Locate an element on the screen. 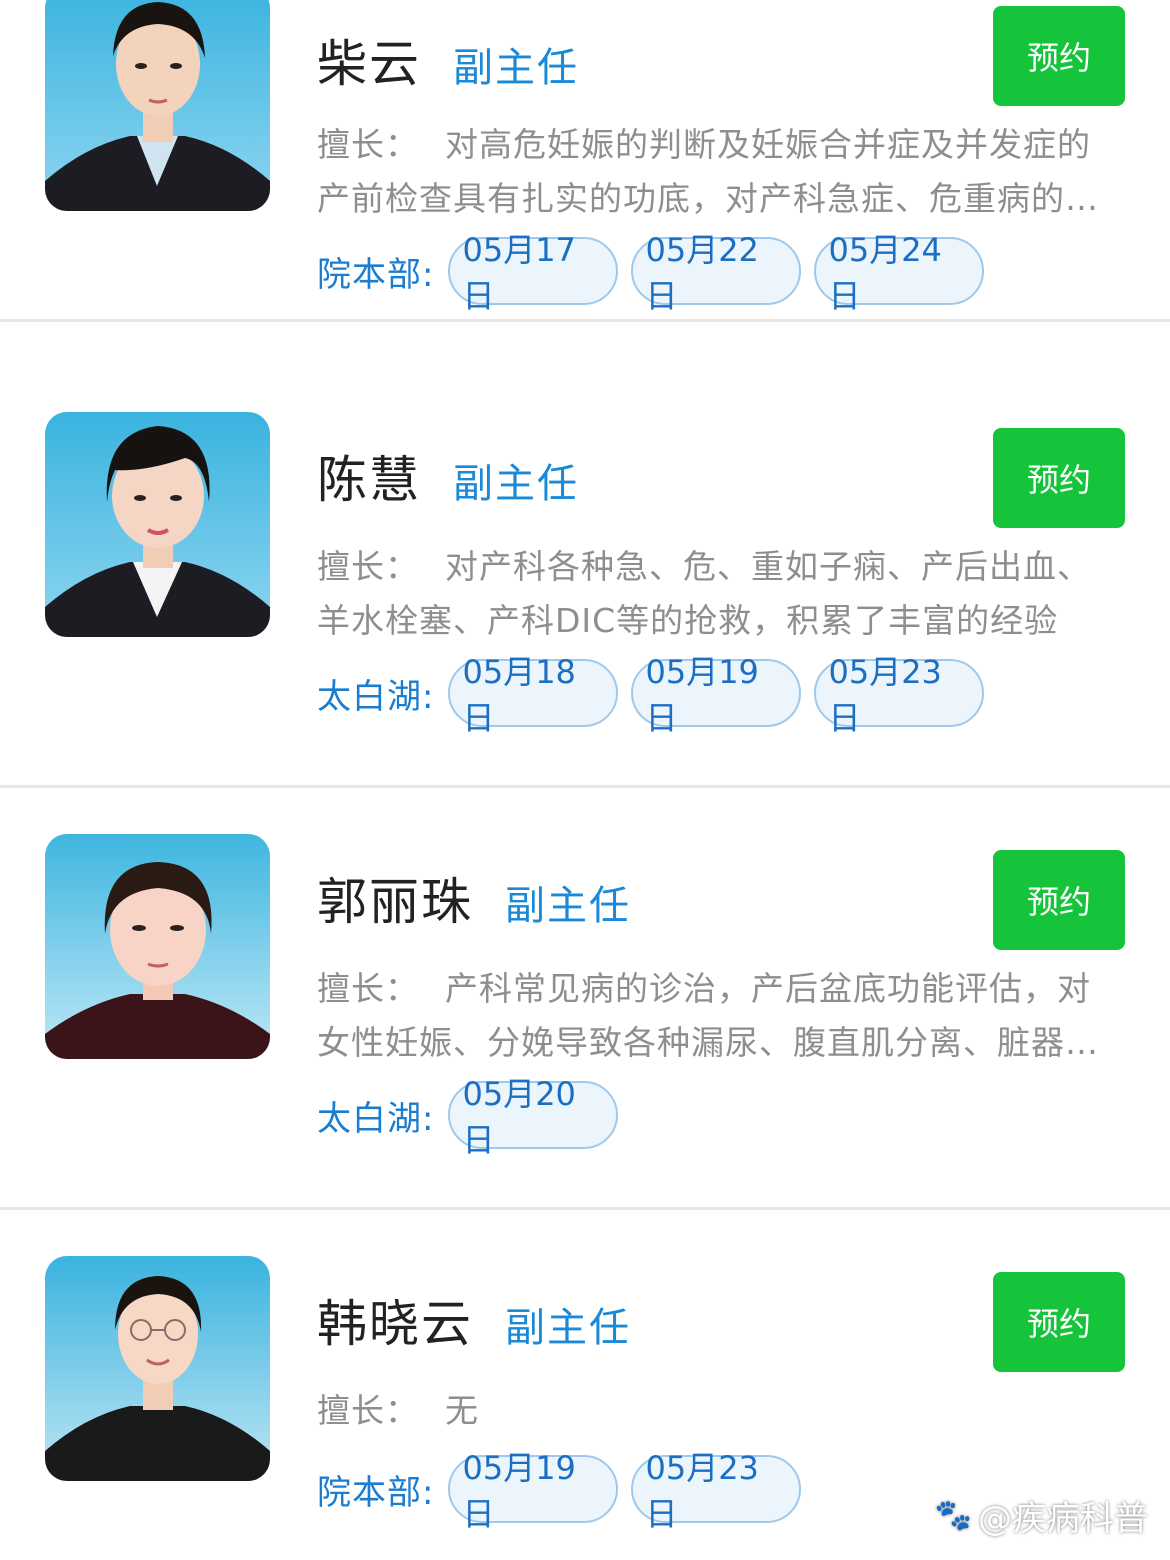 The width and height of the screenshot is (1170, 1560). schedule-row: 院本部: 05月19日 05月23日 is located at coordinates (565, 1491).